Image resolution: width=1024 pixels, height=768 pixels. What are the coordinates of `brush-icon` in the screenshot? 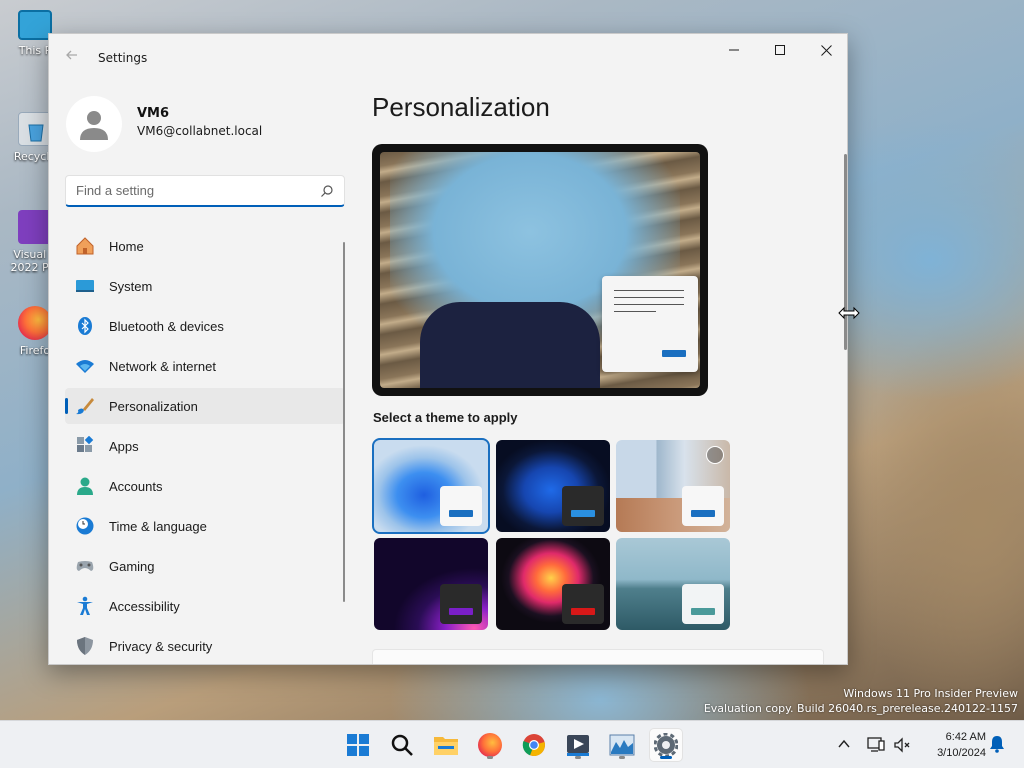 It's located at (85, 406).